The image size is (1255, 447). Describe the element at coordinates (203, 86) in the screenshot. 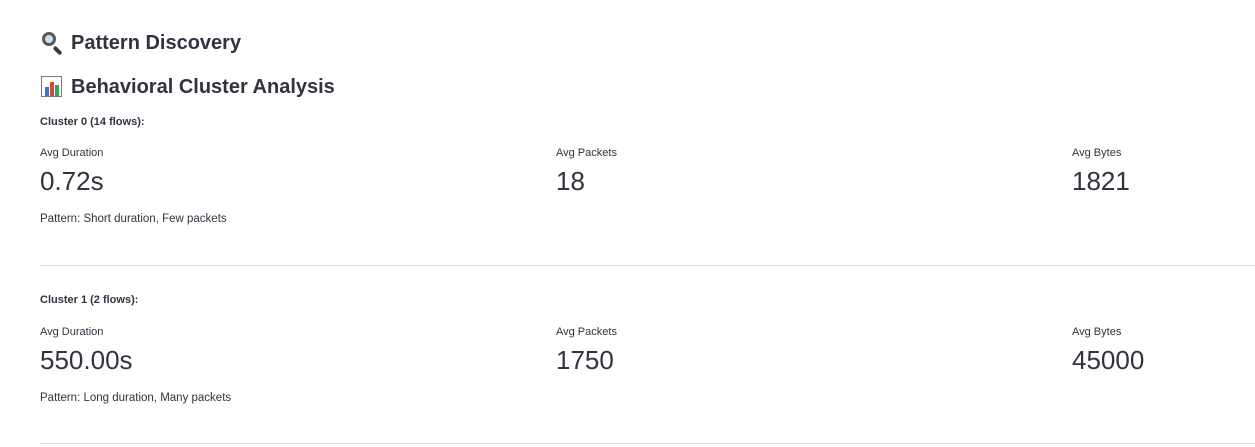

I see `behavioral-cluster-analysis-title: Behavioral Cluster Analysis` at that location.